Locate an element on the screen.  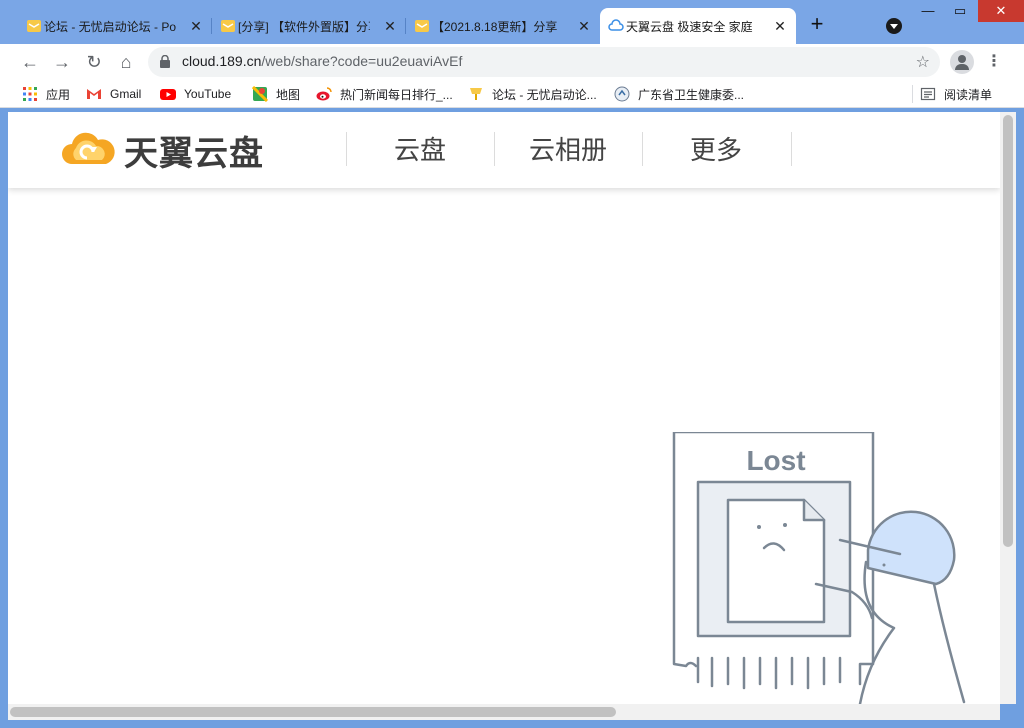
horizontal-scrollbar is located at coordinates (504, 712).